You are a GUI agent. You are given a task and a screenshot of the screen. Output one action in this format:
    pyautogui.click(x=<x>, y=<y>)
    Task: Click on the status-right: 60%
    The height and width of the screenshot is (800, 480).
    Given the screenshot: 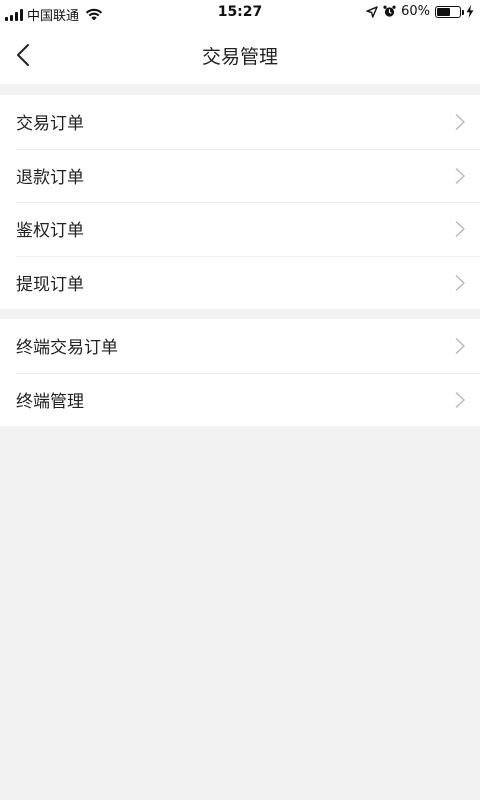 What is the action you would take?
    pyautogui.click(x=420, y=11)
    